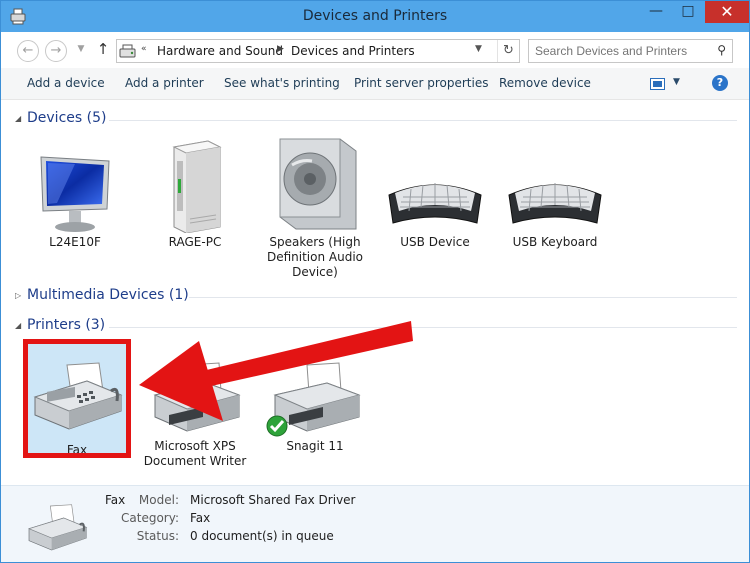 The width and height of the screenshot is (750, 563). What do you see at coordinates (200, 518) in the screenshot?
I see `details-category-value: Fax` at bounding box center [200, 518].